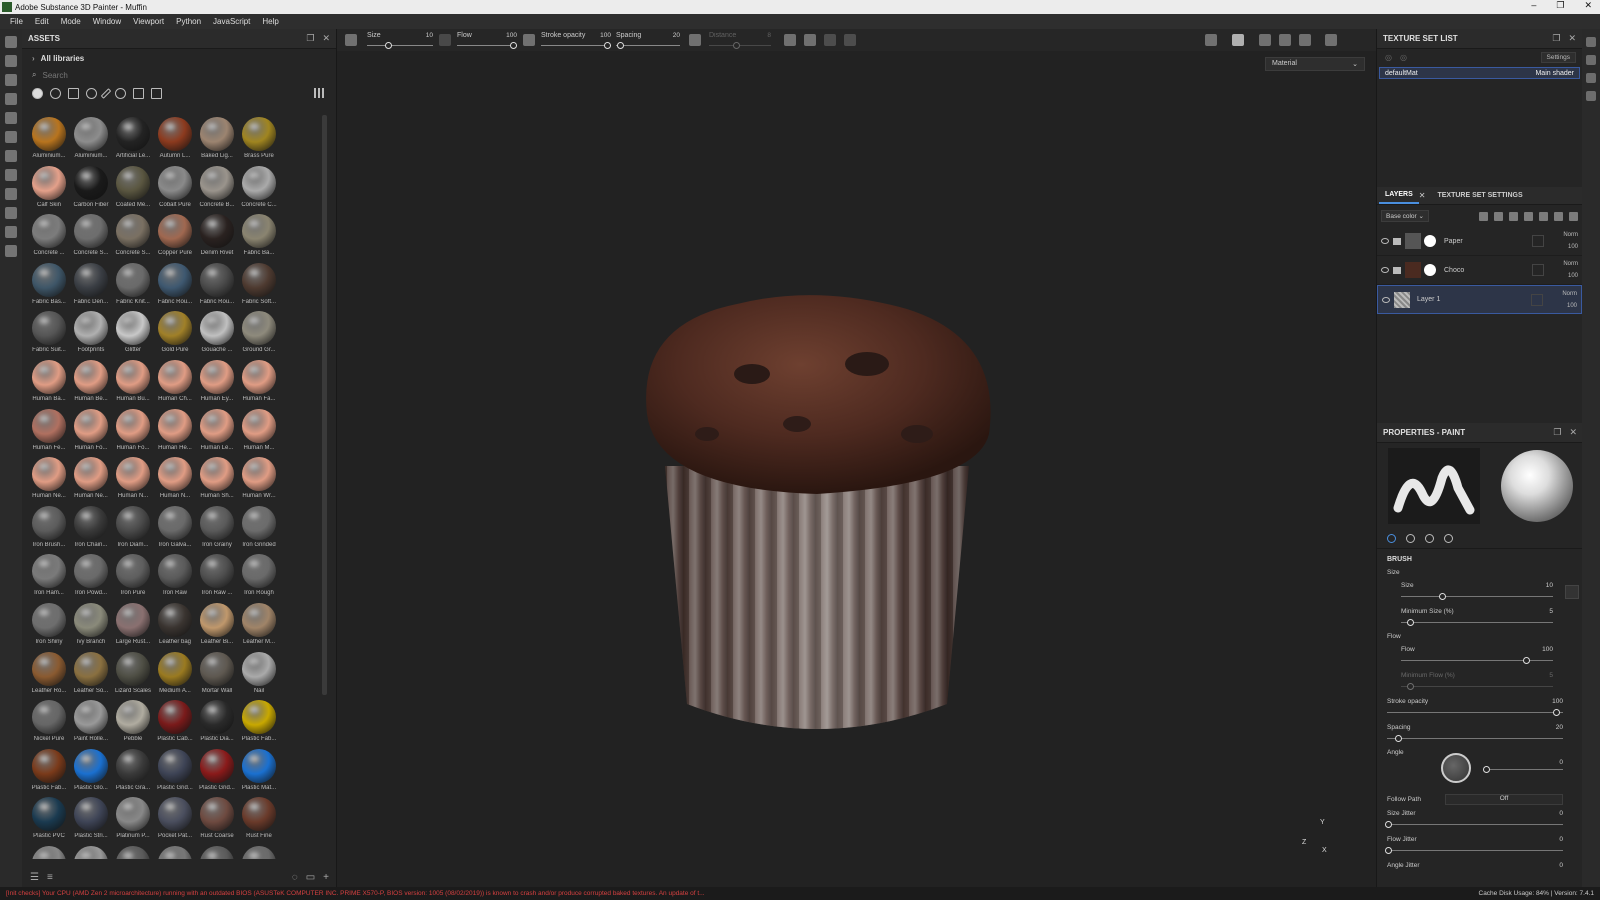 This screenshot has width=1600, height=900. I want to click on asset-item: Mortar Wall, so click(217, 674).